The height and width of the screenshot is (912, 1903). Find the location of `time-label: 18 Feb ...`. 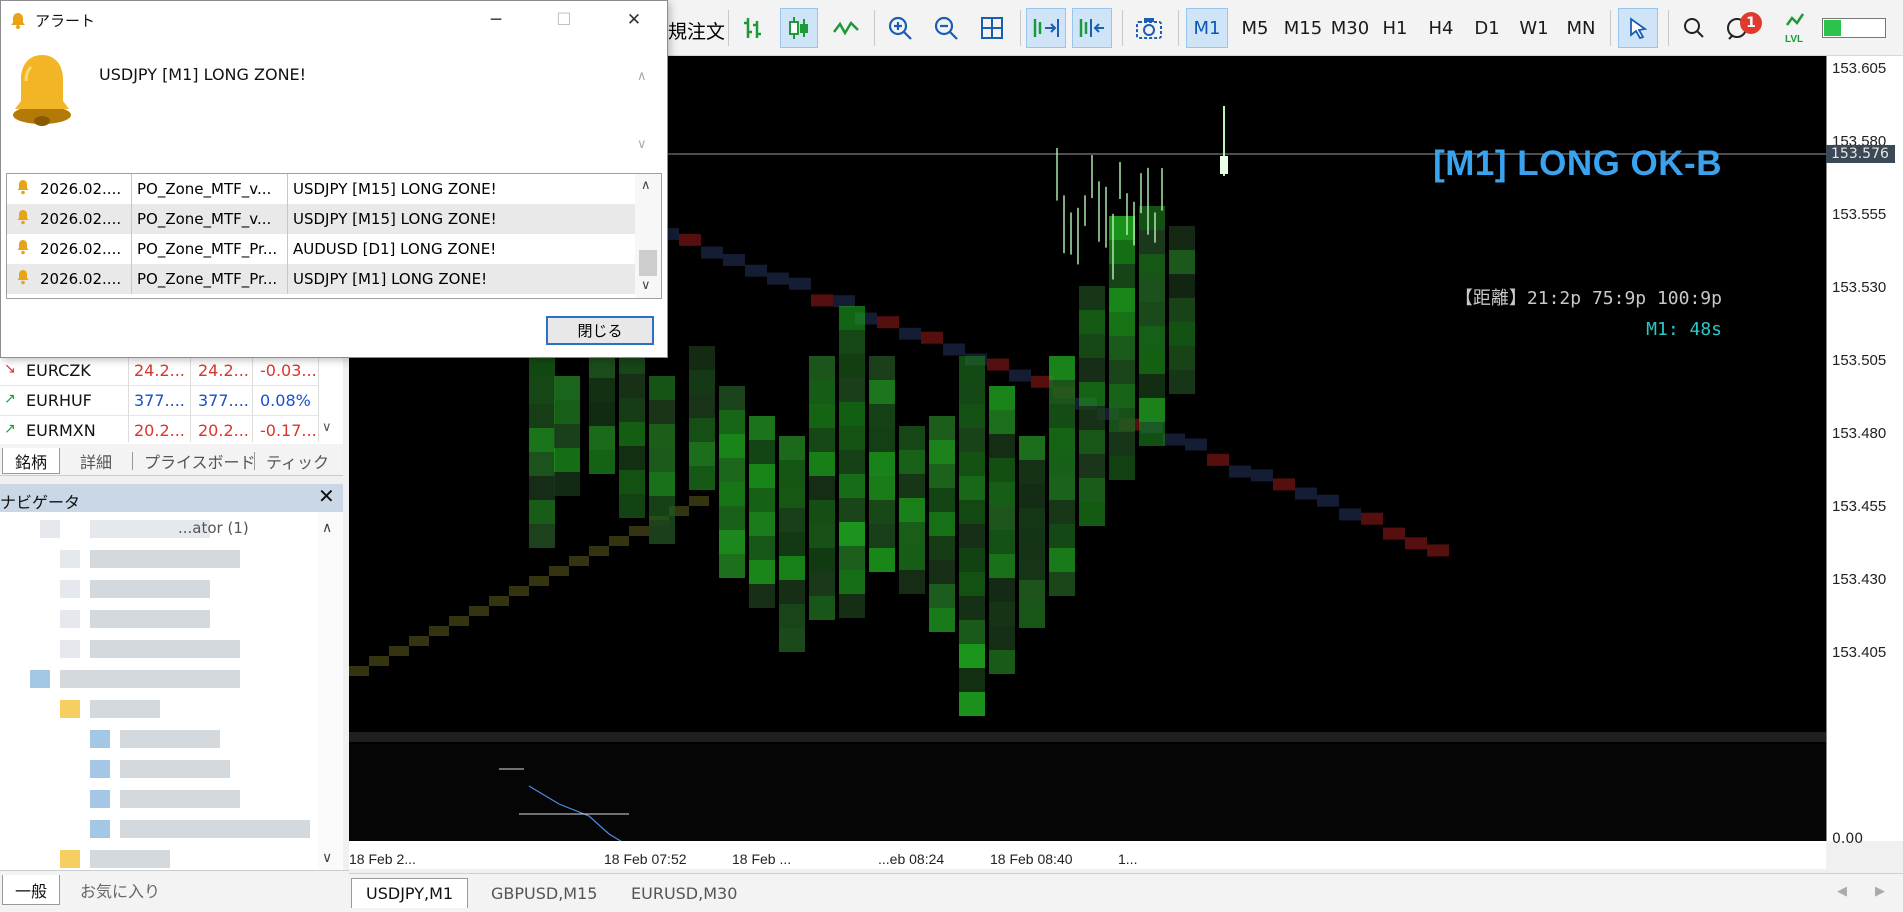

time-label: 18 Feb ... is located at coordinates (762, 859).